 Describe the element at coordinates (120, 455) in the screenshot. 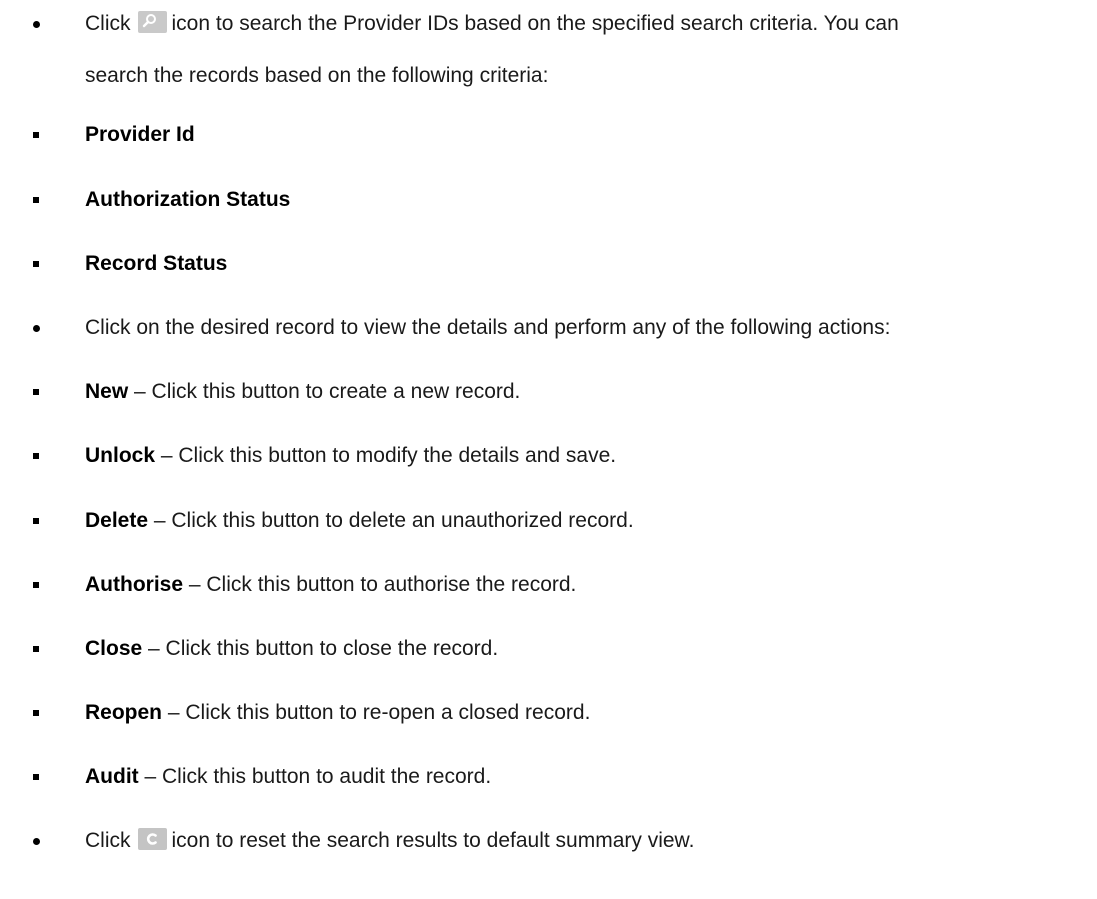

I see `action-label: Unlock` at that location.